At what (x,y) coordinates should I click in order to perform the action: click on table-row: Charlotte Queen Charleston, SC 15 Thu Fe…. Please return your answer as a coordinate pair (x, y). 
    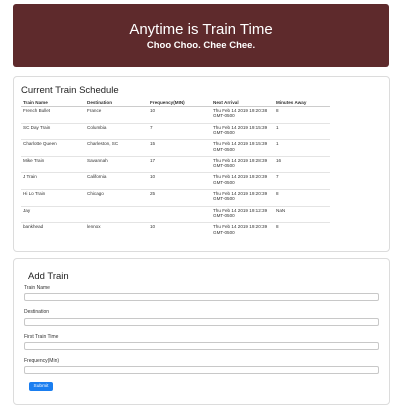
    Looking at the image, I should click on (175, 148).